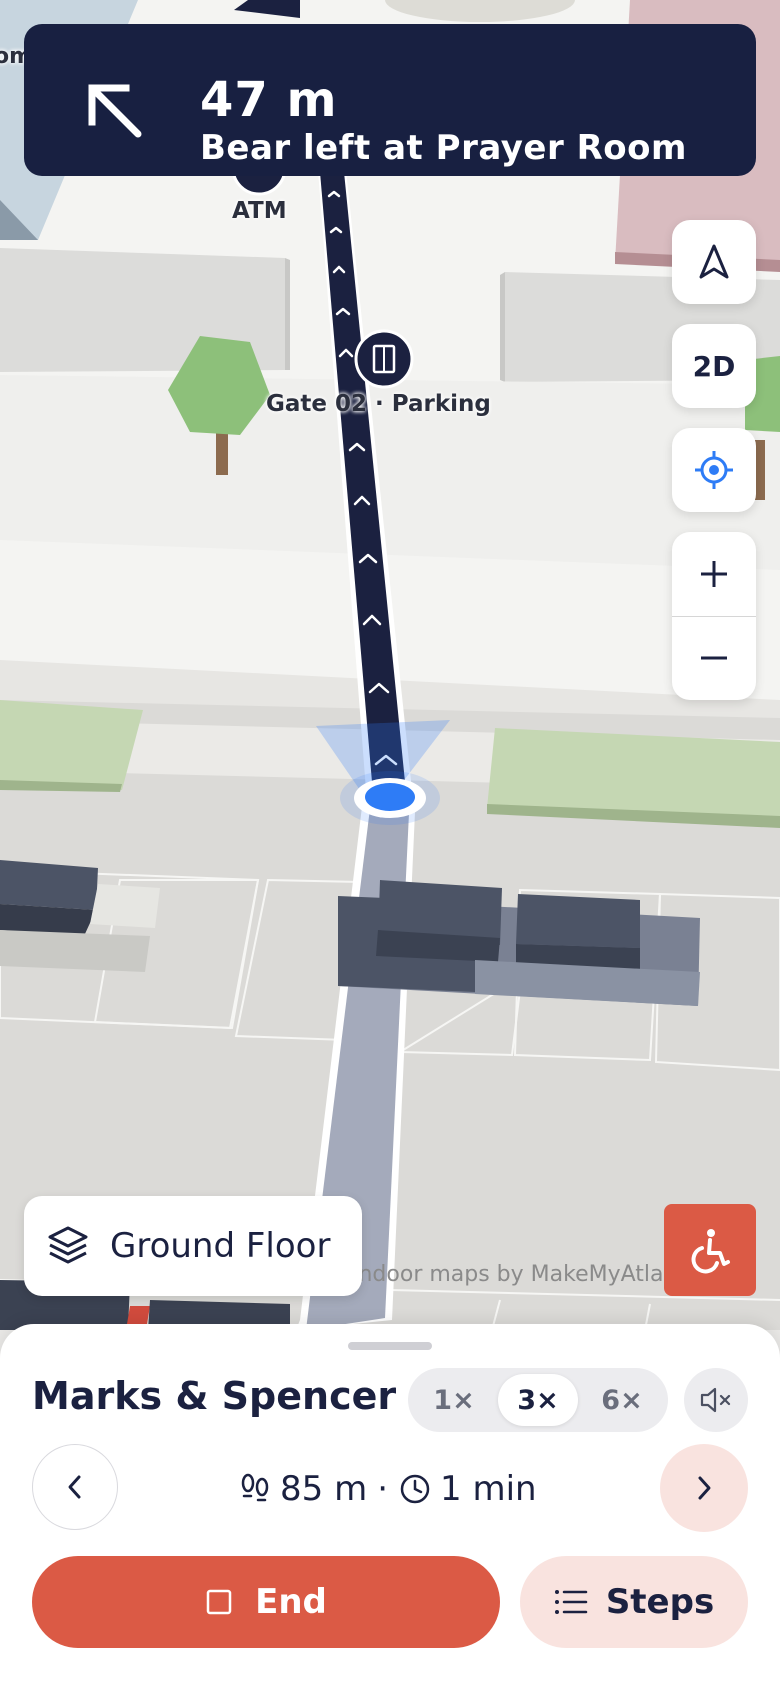 The height and width of the screenshot is (1688, 780). I want to click on accessibility-route-button, so click(710, 1250).